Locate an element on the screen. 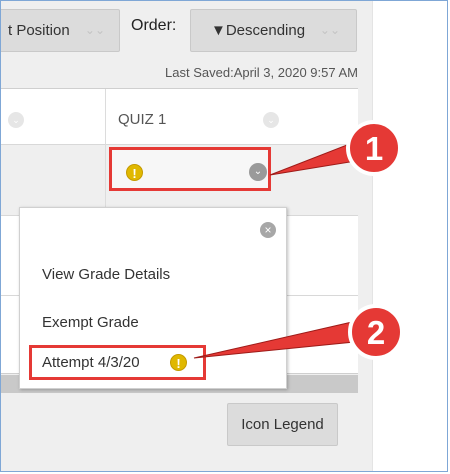 Image resolution: width=450 pixels, height=474 pixels. attempt-label: Attempt 4/3/20 is located at coordinates (91, 362).